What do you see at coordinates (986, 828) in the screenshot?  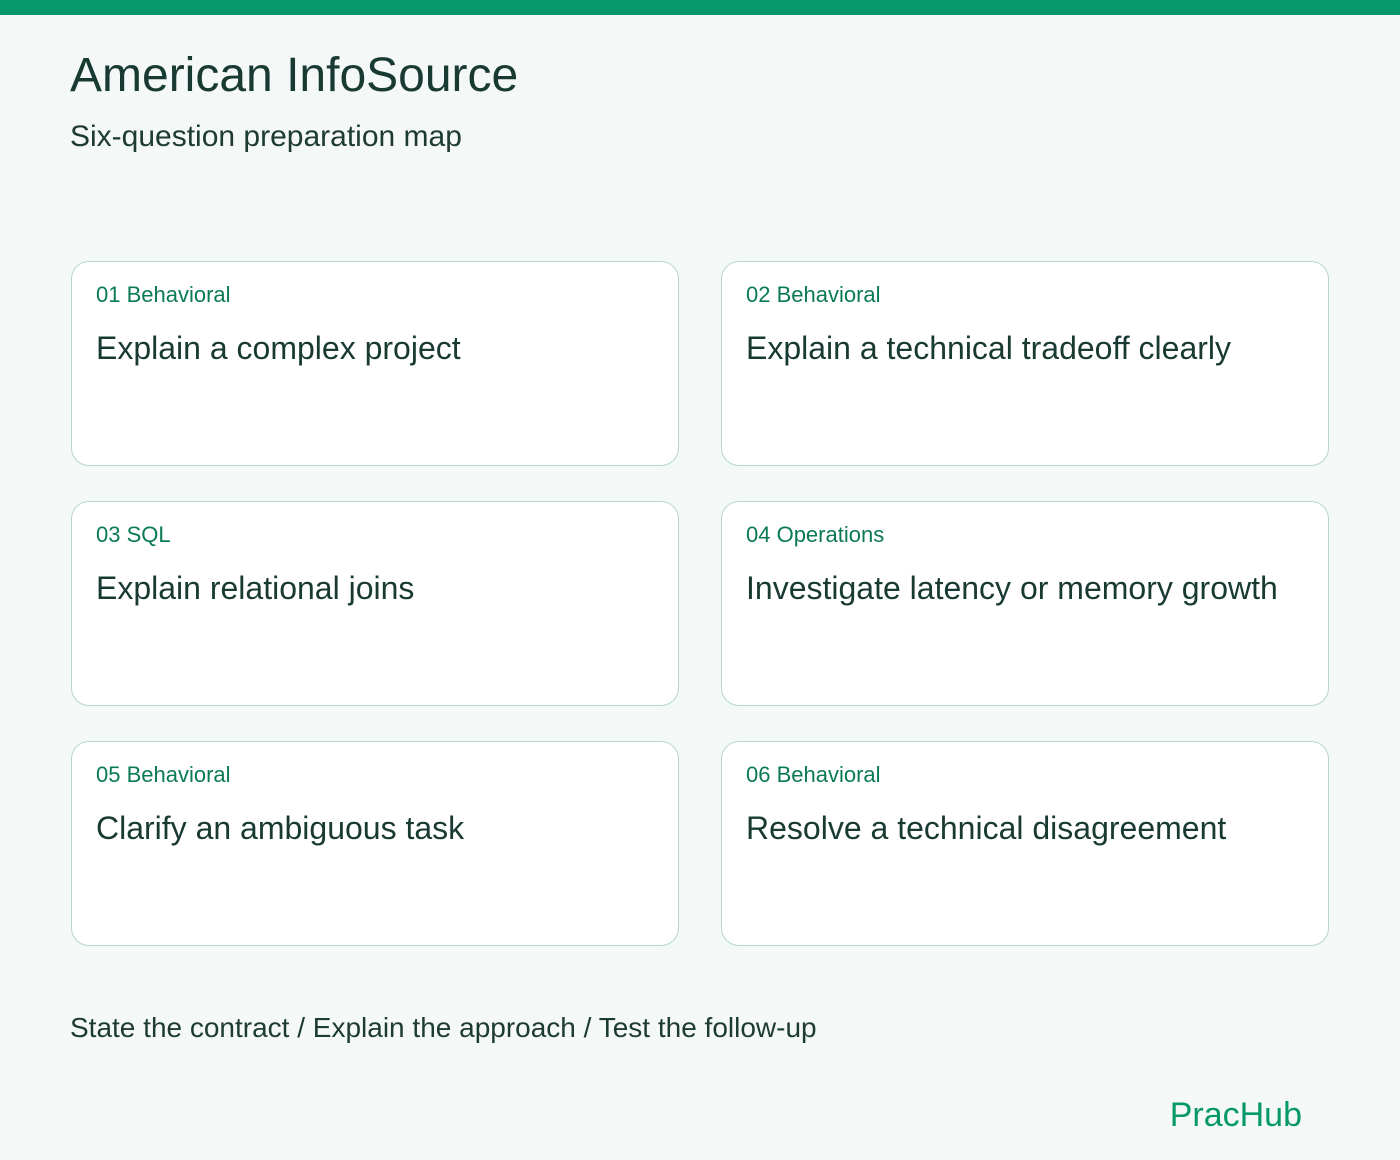 I see `question-title: Resolve a technical disagreement` at bounding box center [986, 828].